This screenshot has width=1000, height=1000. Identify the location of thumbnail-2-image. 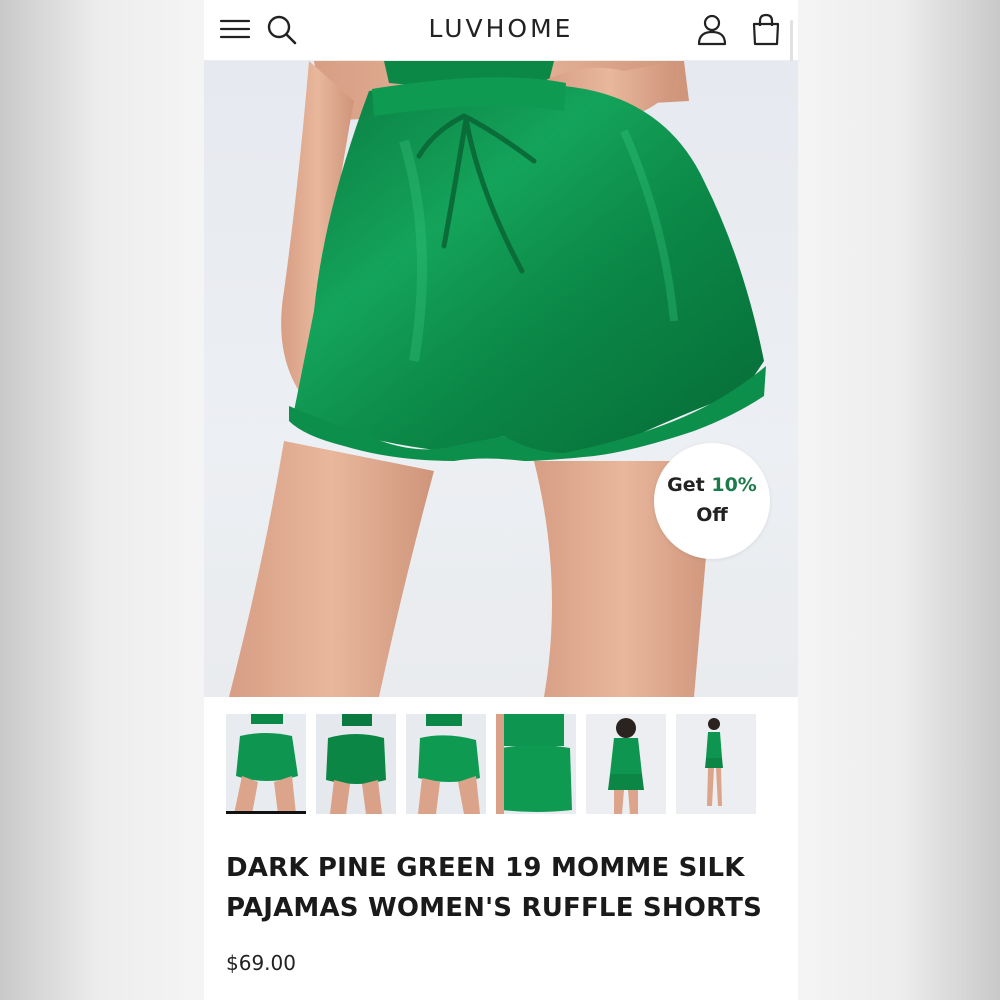
(356, 764).